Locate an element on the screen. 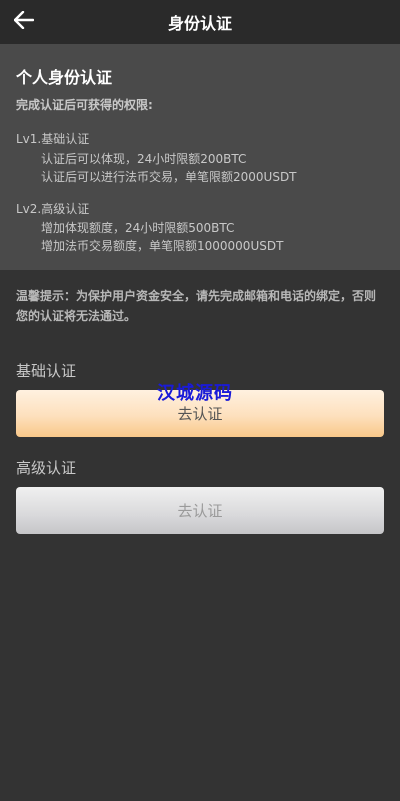 The width and height of the screenshot is (400, 801). basic-verification-label: 基础认证 is located at coordinates (46, 371).